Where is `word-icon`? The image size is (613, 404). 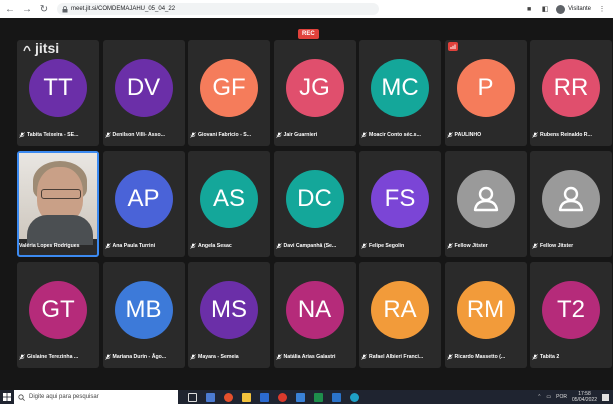 word-icon is located at coordinates (264, 397).